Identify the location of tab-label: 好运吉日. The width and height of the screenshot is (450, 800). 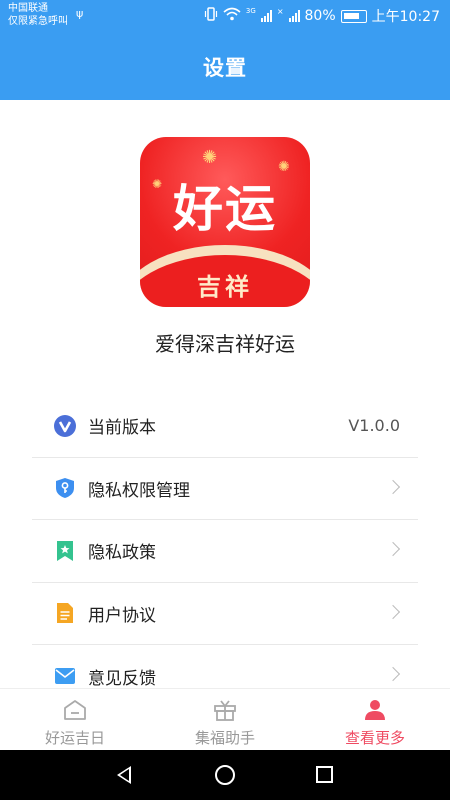
(74, 738).